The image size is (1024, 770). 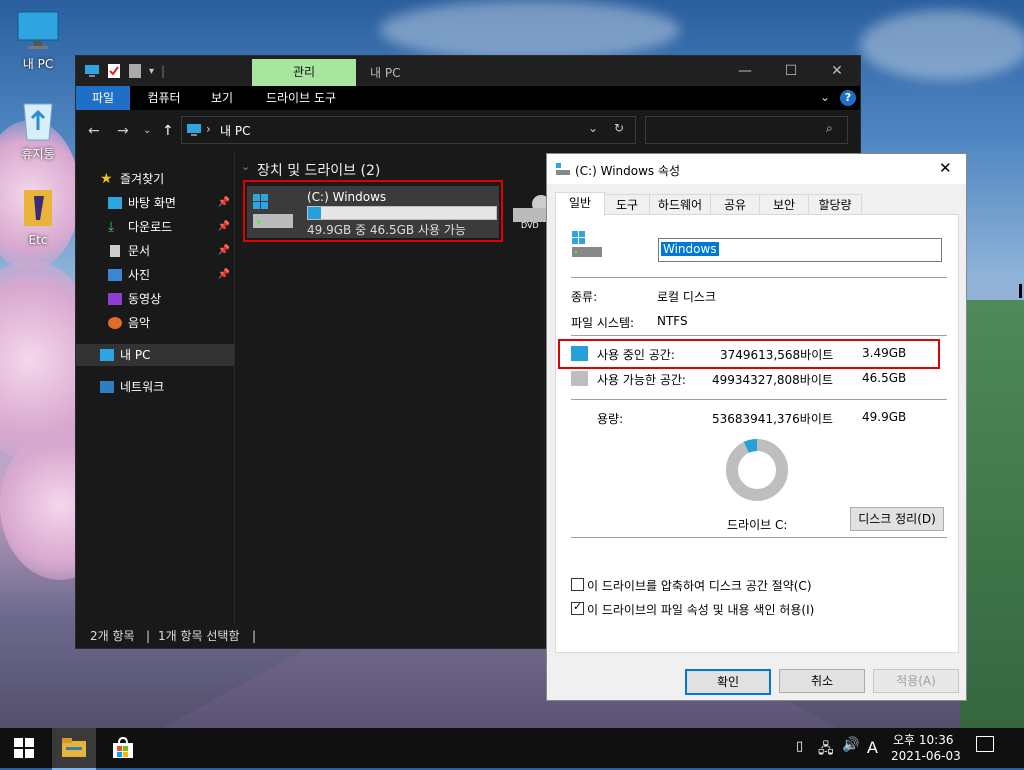 What do you see at coordinates (155, 227) in the screenshot?
I see `sidebar-item-downloads: ⤓ 다운로드 📌` at bounding box center [155, 227].